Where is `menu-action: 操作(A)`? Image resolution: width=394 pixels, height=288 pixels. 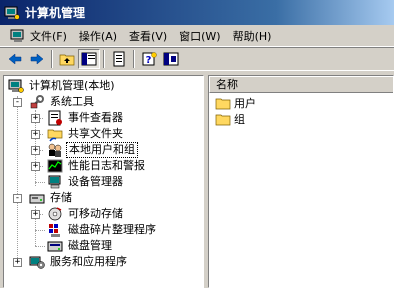
menu-action: 操作(A) is located at coordinates (98, 36).